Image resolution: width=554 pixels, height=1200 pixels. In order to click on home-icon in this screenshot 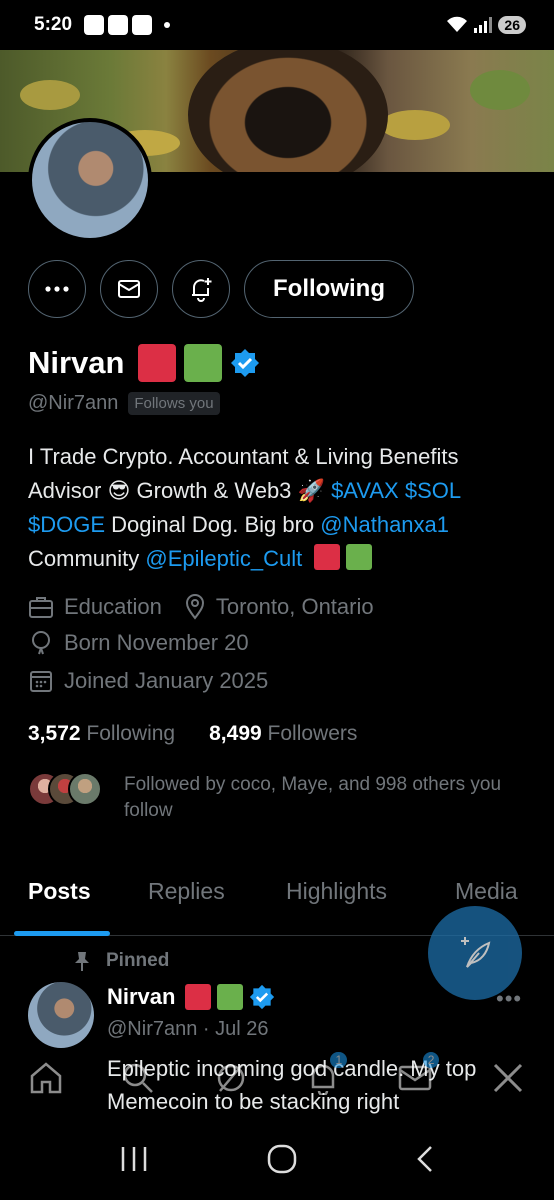, I will do `click(46, 1078)`.